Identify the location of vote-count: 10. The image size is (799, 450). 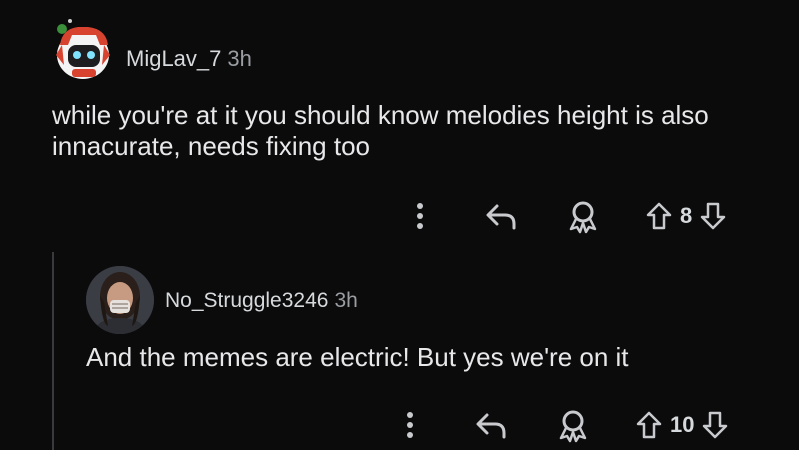
(682, 424).